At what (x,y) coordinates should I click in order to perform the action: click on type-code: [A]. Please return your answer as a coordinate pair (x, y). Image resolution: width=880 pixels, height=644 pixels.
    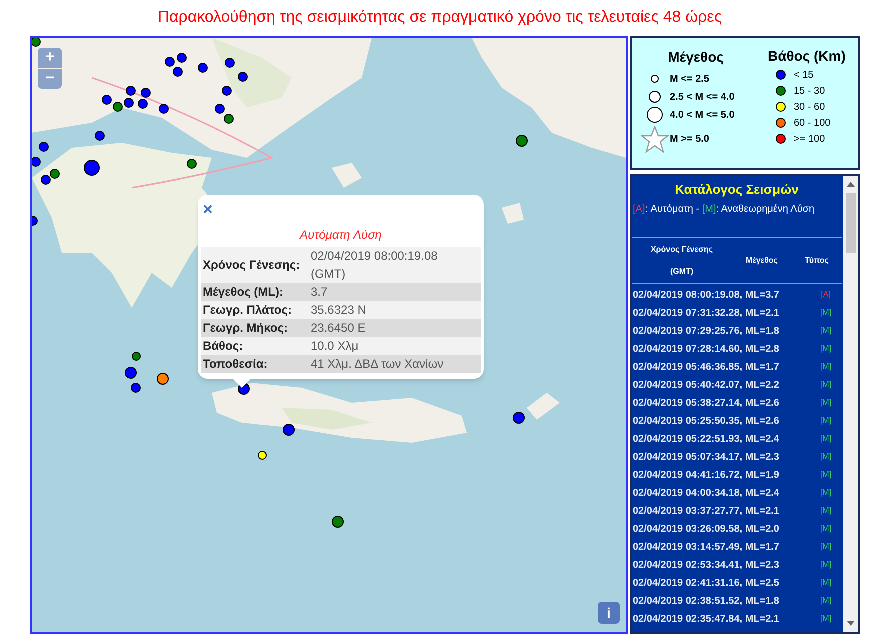
    Looking at the image, I should click on (639, 209).